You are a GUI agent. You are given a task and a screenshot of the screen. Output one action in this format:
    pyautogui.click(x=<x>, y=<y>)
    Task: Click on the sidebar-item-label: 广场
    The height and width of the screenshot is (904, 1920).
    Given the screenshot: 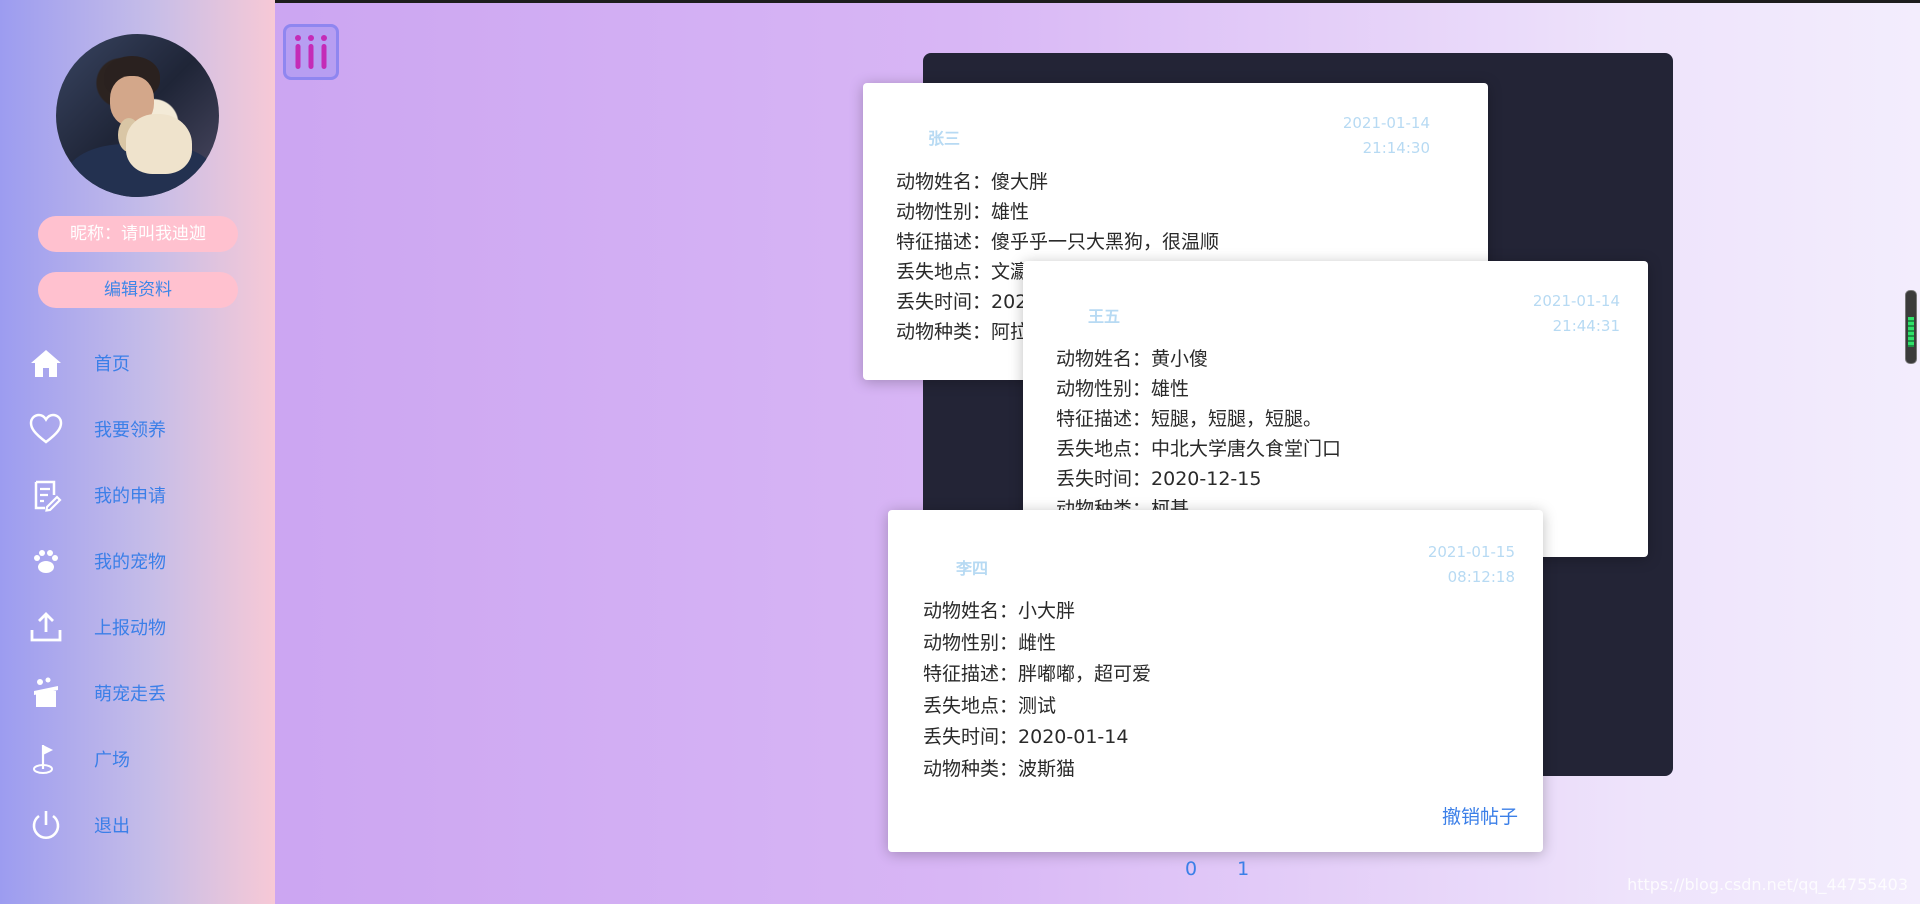 What is the action you would take?
    pyautogui.click(x=112, y=760)
    